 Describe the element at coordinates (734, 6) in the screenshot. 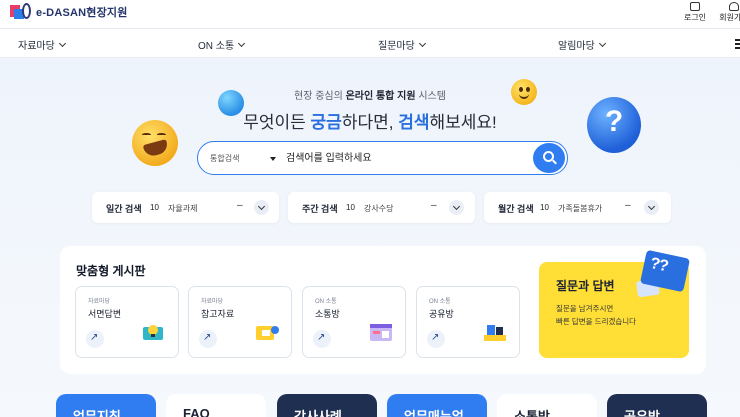

I see `user-icon` at that location.